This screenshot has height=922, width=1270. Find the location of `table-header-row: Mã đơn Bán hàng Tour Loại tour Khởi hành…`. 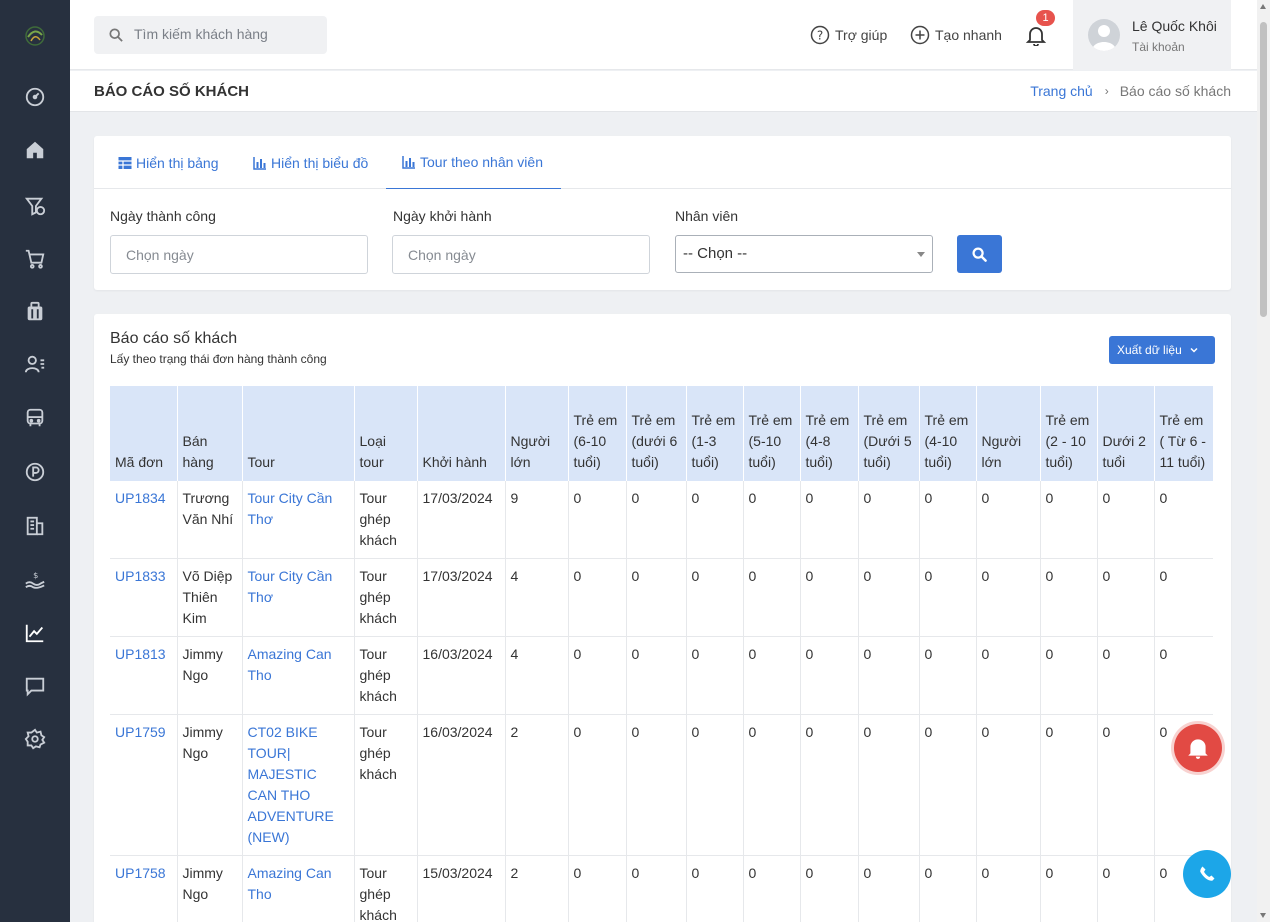

table-header-row: Mã đơn Bán hàng Tour Loại tour Khởi hành… is located at coordinates (661, 433).